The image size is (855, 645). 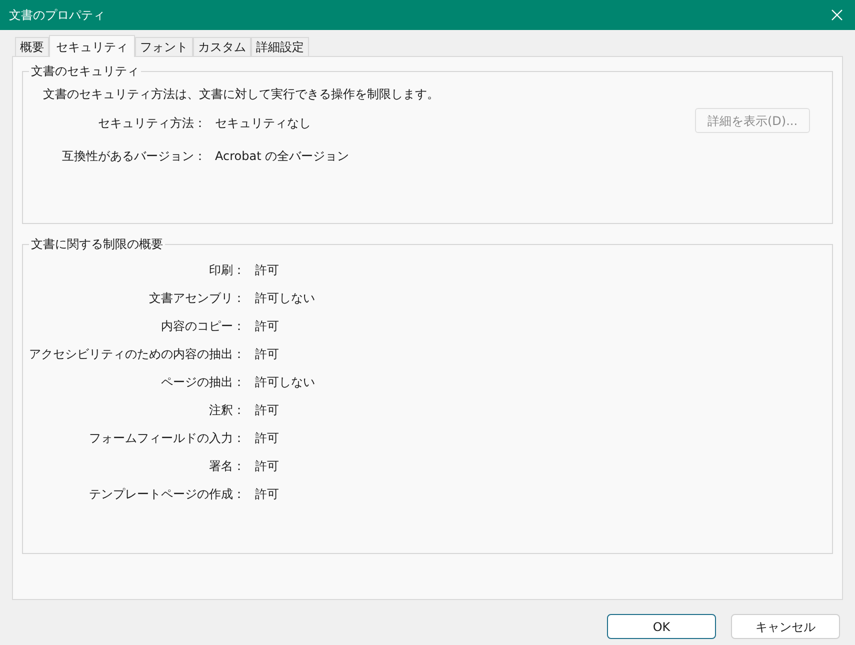 What do you see at coordinates (241, 94) in the screenshot?
I see `description-text: 文書のセキュリティ方法は、文書に対して実行できる操作を制限します。` at bounding box center [241, 94].